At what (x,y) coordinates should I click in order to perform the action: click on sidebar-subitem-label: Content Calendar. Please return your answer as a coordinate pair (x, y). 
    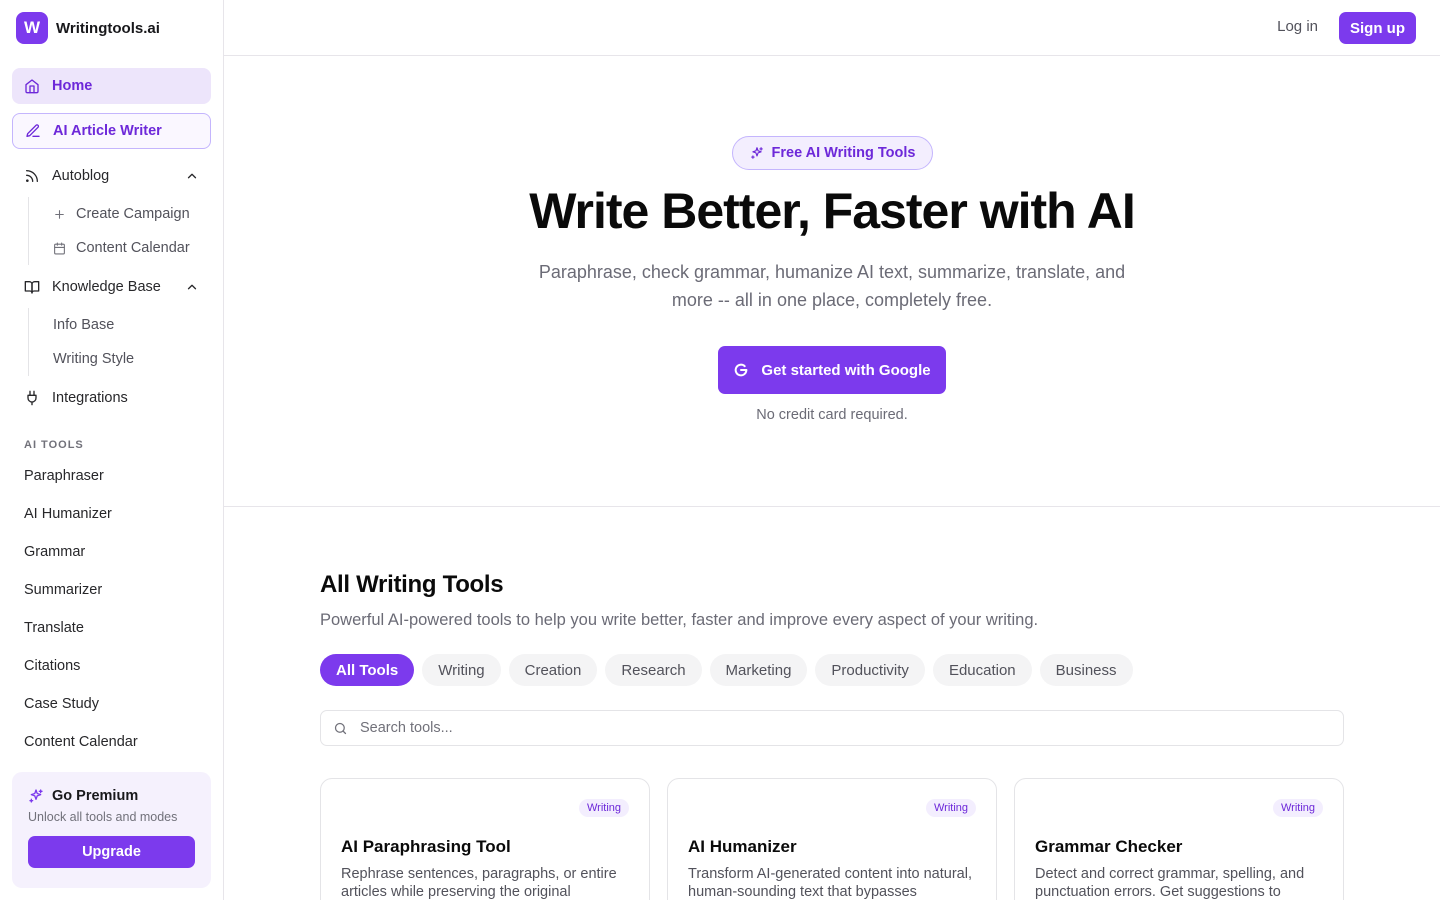
    Looking at the image, I should click on (133, 248).